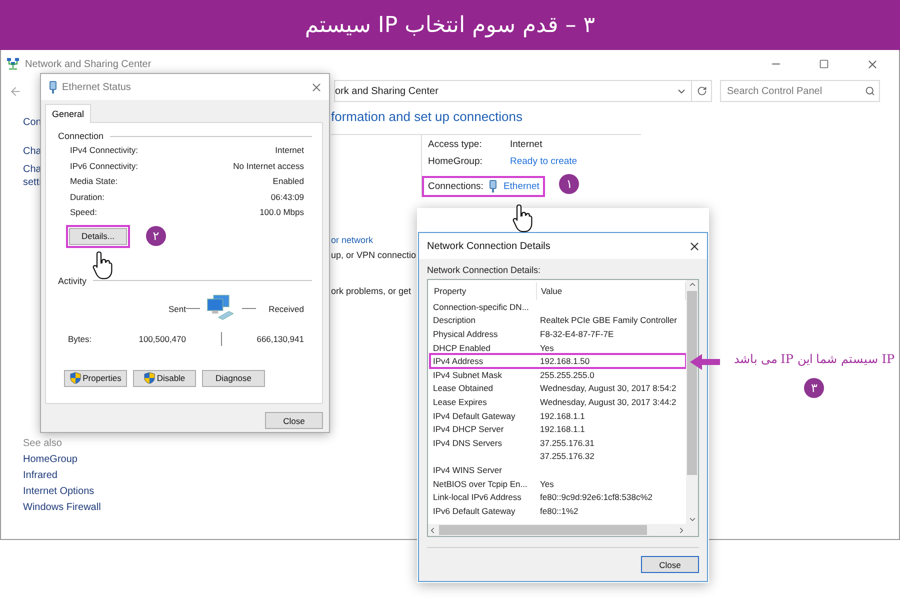 The height and width of the screenshot is (598, 900). What do you see at coordinates (465, 333) in the screenshot?
I see `property-cell-text: Physical Address` at bounding box center [465, 333].